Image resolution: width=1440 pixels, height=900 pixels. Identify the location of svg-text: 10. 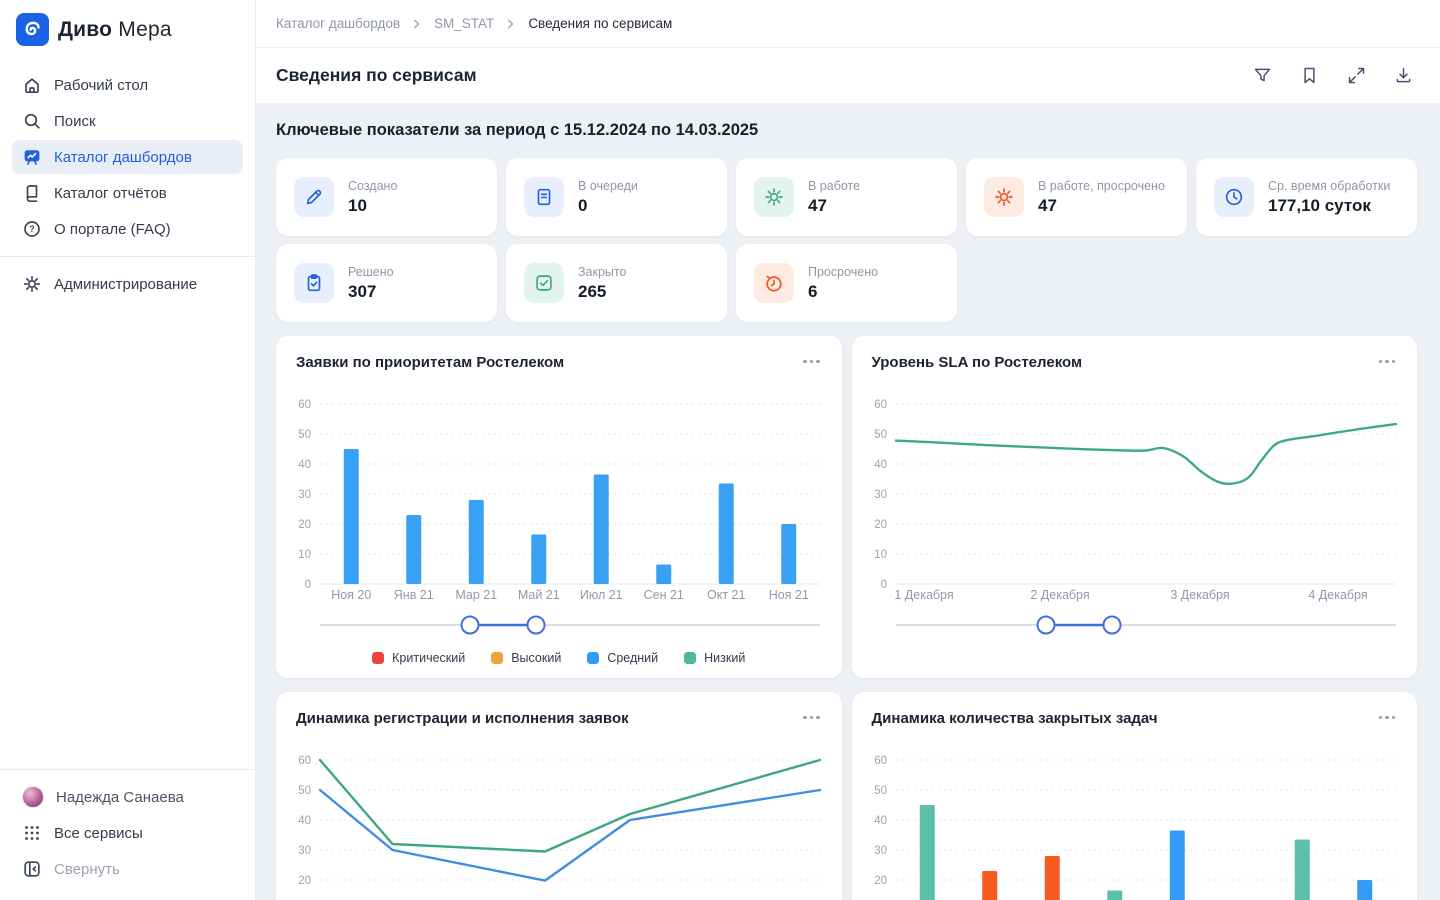
(304, 555).